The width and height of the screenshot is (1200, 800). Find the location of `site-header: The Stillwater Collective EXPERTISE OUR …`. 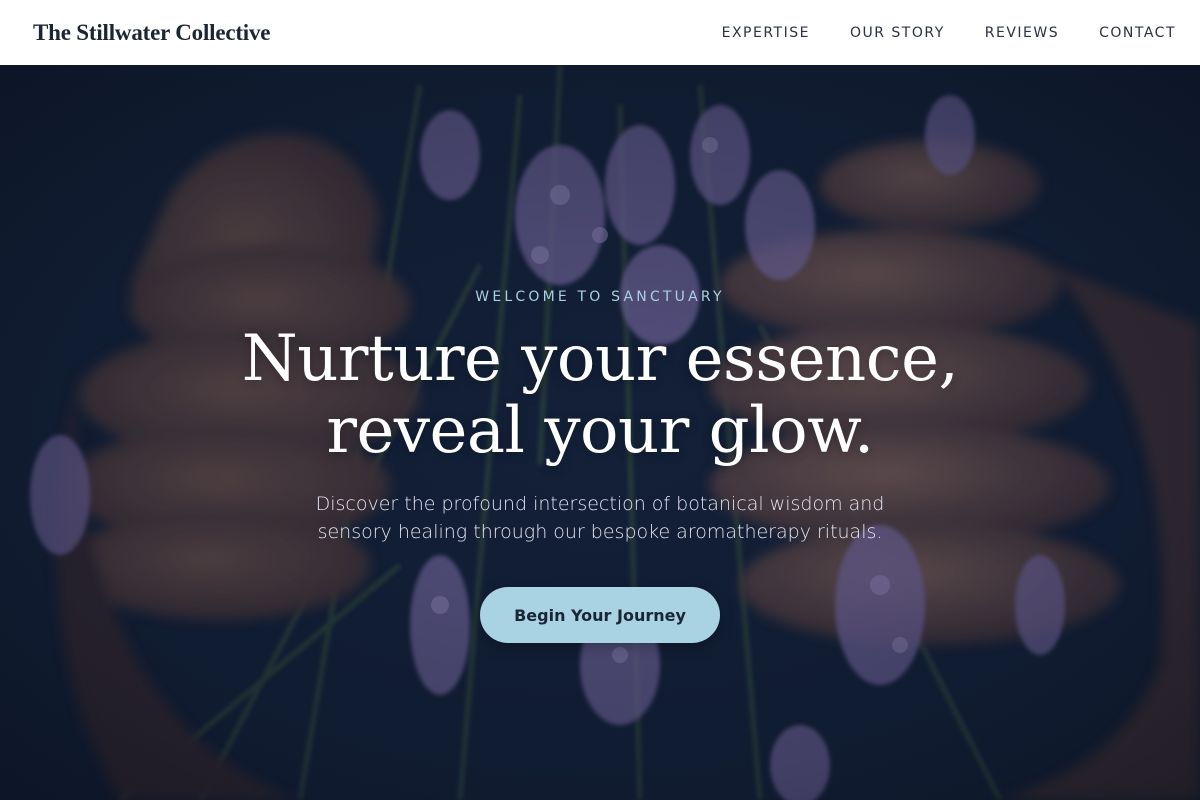

site-header: The Stillwater Collective EXPERTISE OUR … is located at coordinates (600, 32).